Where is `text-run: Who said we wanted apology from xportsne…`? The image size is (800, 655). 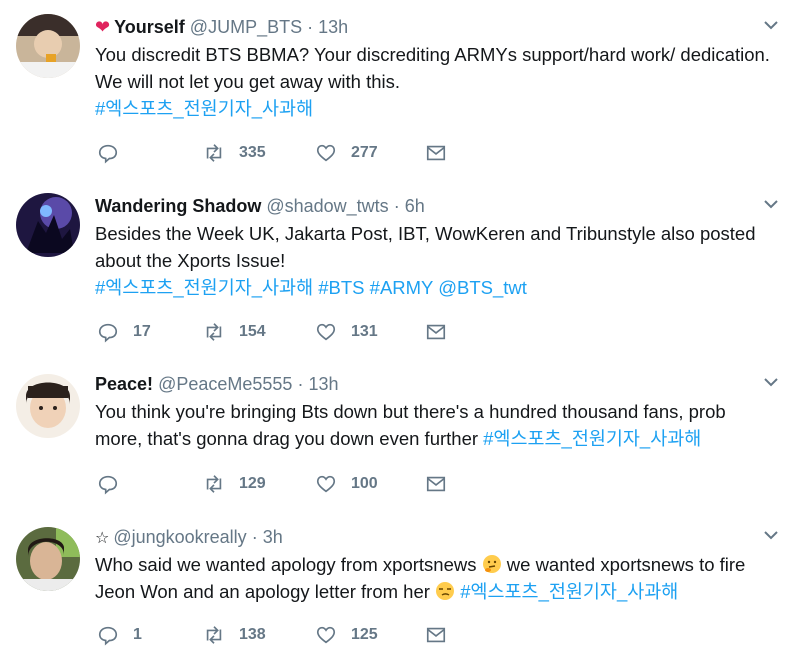 text-run: Who said we wanted apology from xportsne… is located at coordinates (288, 564).